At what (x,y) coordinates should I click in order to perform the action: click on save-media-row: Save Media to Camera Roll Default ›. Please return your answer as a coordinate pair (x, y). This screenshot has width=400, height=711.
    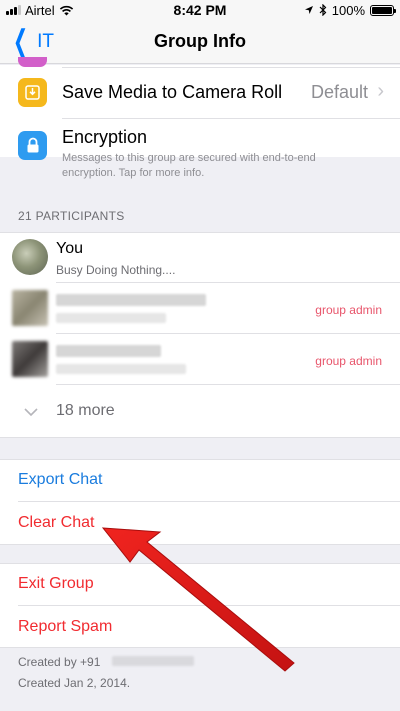
    Looking at the image, I should click on (200, 93).